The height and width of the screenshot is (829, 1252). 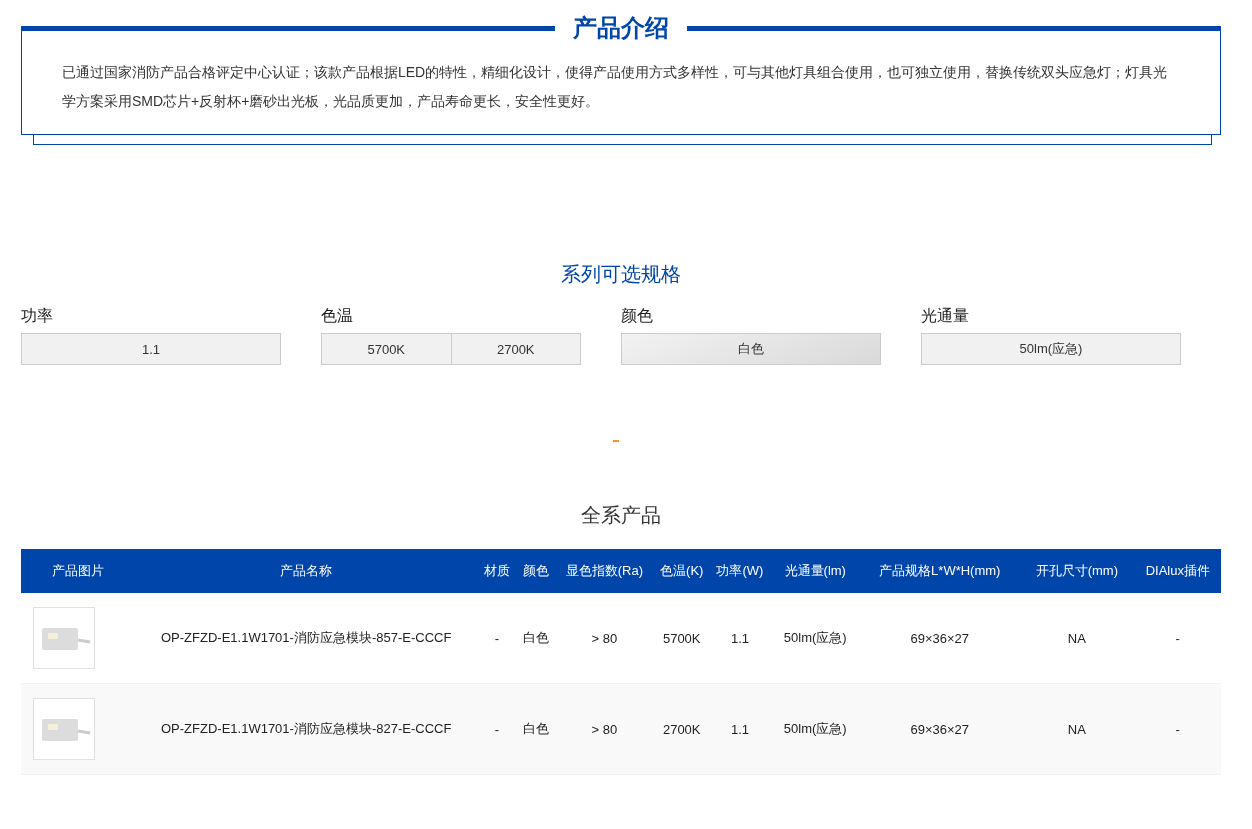 What do you see at coordinates (815, 571) in the screenshot?
I see `column-header: 光通量(lm)` at bounding box center [815, 571].